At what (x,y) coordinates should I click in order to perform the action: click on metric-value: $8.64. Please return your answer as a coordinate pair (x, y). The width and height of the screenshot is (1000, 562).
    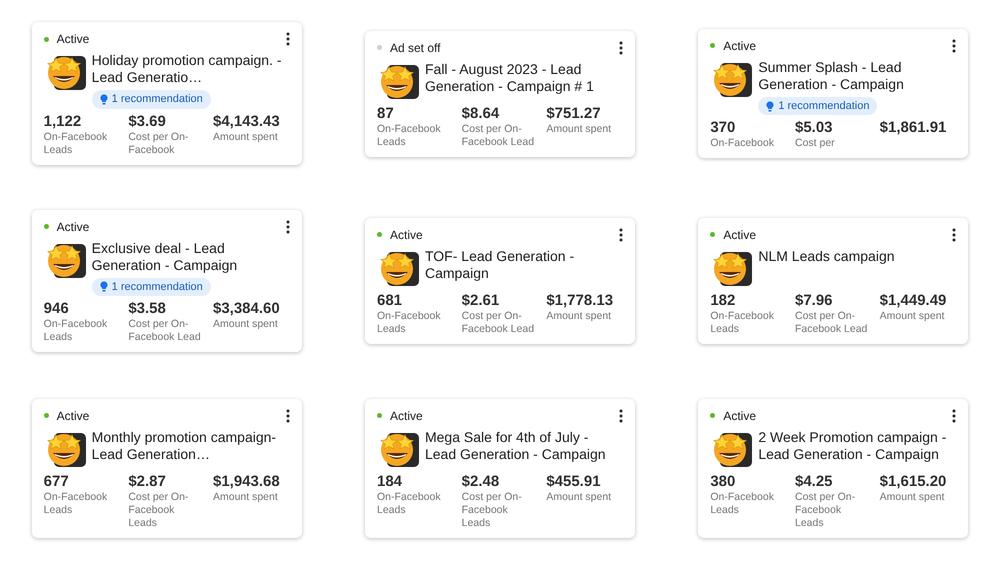
    Looking at the image, I should click on (481, 113).